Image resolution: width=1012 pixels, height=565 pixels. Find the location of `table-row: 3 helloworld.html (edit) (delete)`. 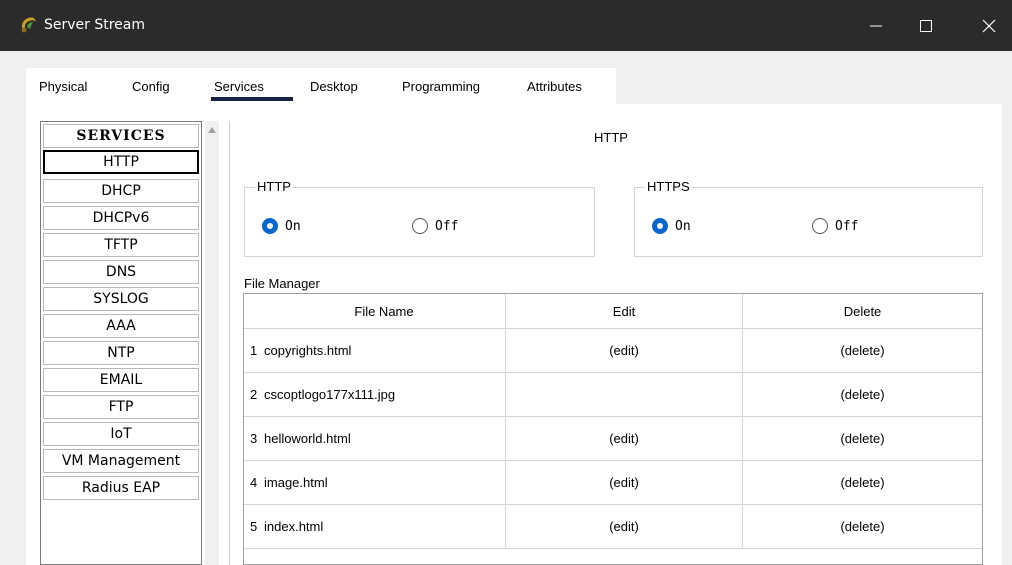

table-row: 3 helloworld.html (edit) (delete) is located at coordinates (613, 438).